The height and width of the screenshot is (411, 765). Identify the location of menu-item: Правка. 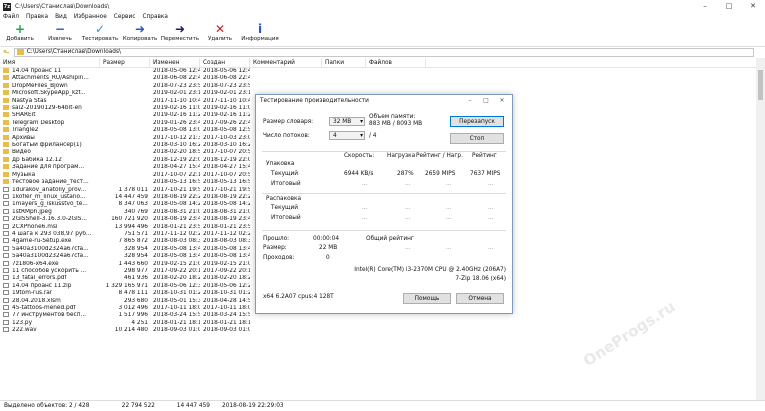
(37, 17).